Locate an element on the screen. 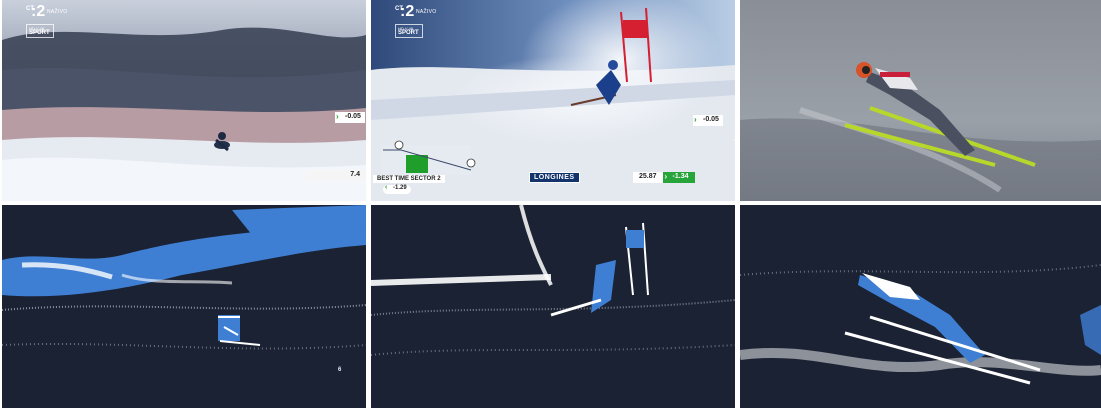  chevron-left-icon: ‹ is located at coordinates (386, 187).